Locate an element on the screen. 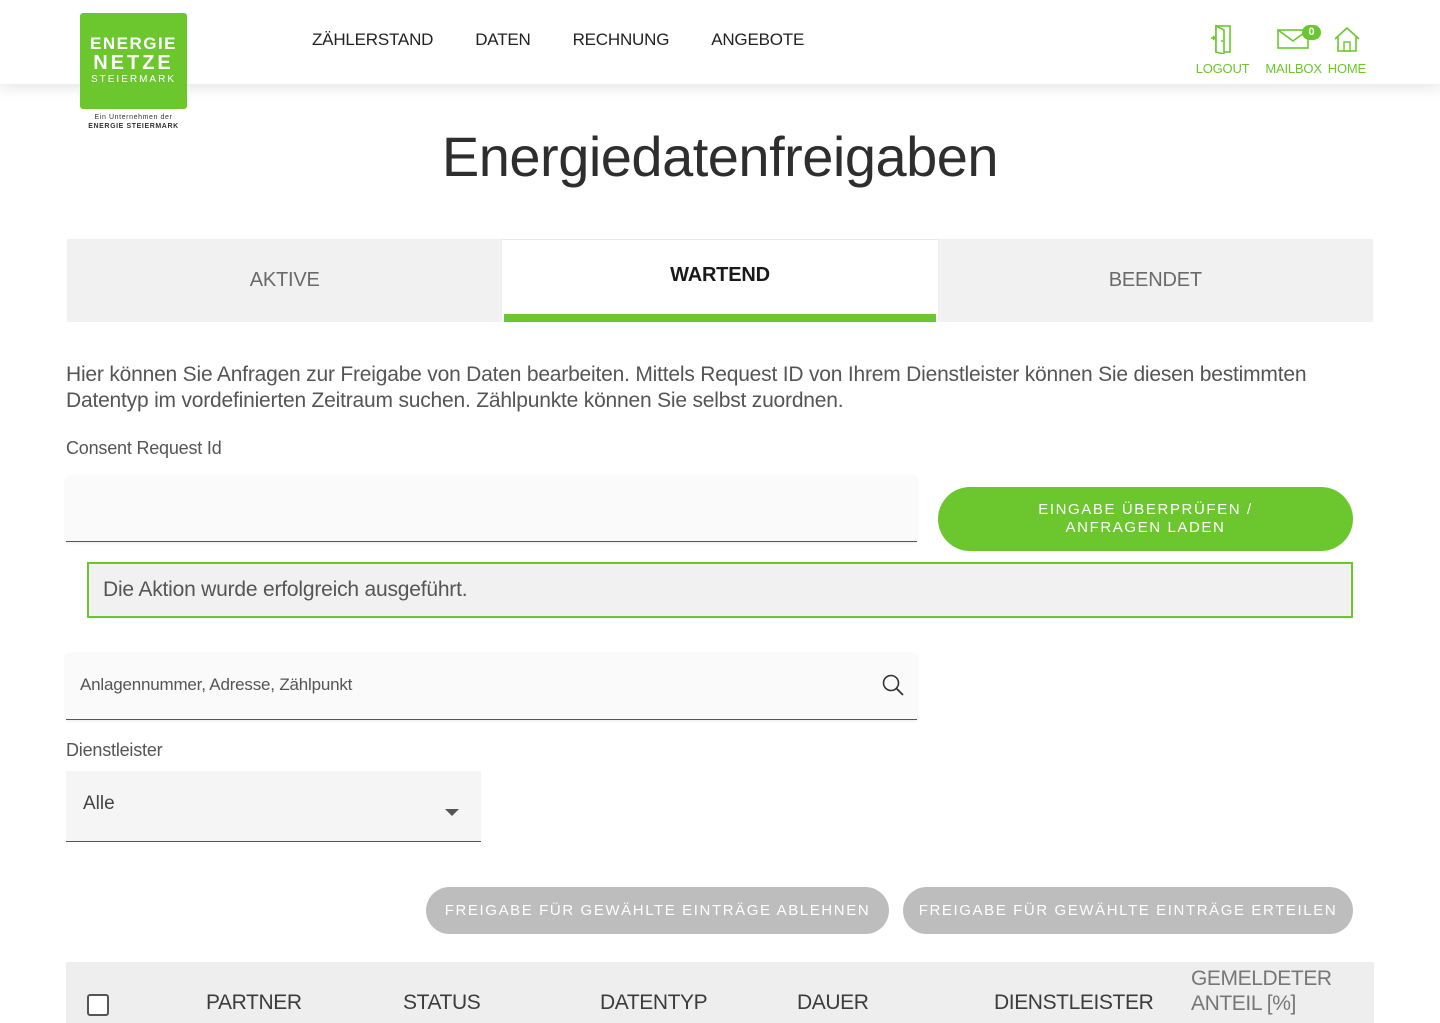 The width and height of the screenshot is (1440, 1023). nav-zaehlerstand: ZÄHLERSTAND is located at coordinates (372, 40).